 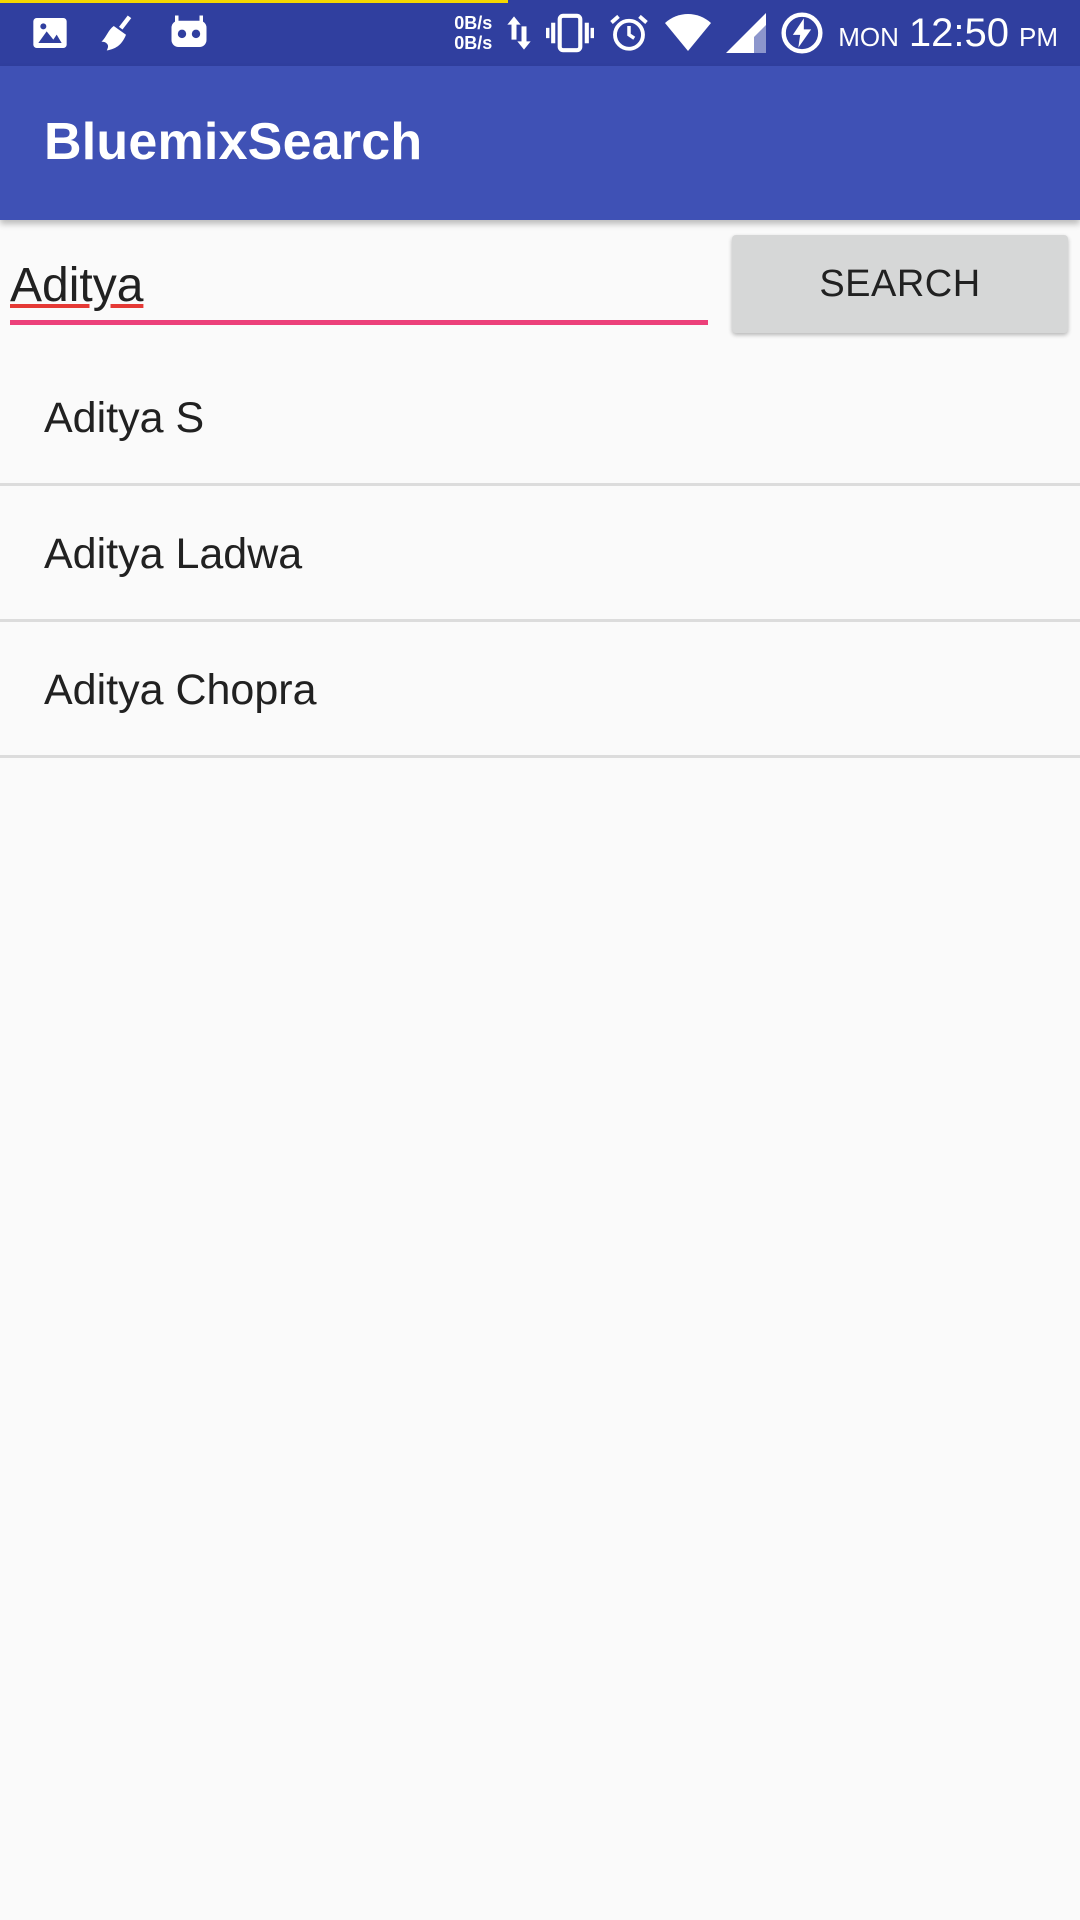 I want to click on network-speed: 0B/s 0B/s, so click(x=473, y=33).